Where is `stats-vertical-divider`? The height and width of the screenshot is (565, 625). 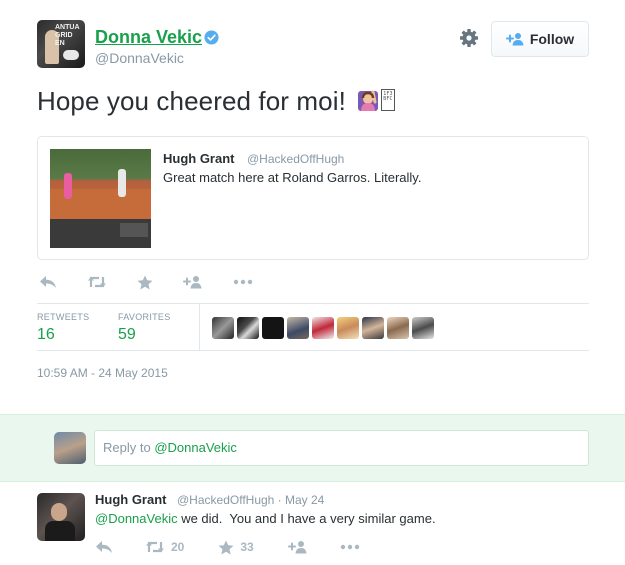
stats-vertical-divider is located at coordinates (199, 327).